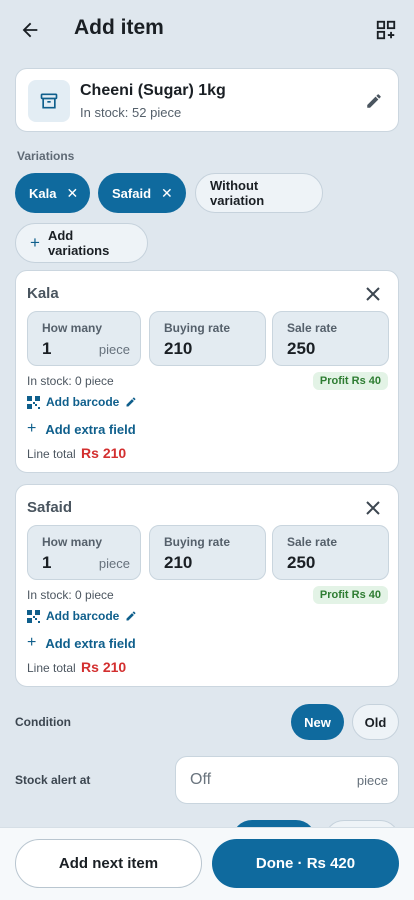 The image size is (414, 900). What do you see at coordinates (237, 193) in the screenshot?
I see `chip-label: Without variation` at bounding box center [237, 193].